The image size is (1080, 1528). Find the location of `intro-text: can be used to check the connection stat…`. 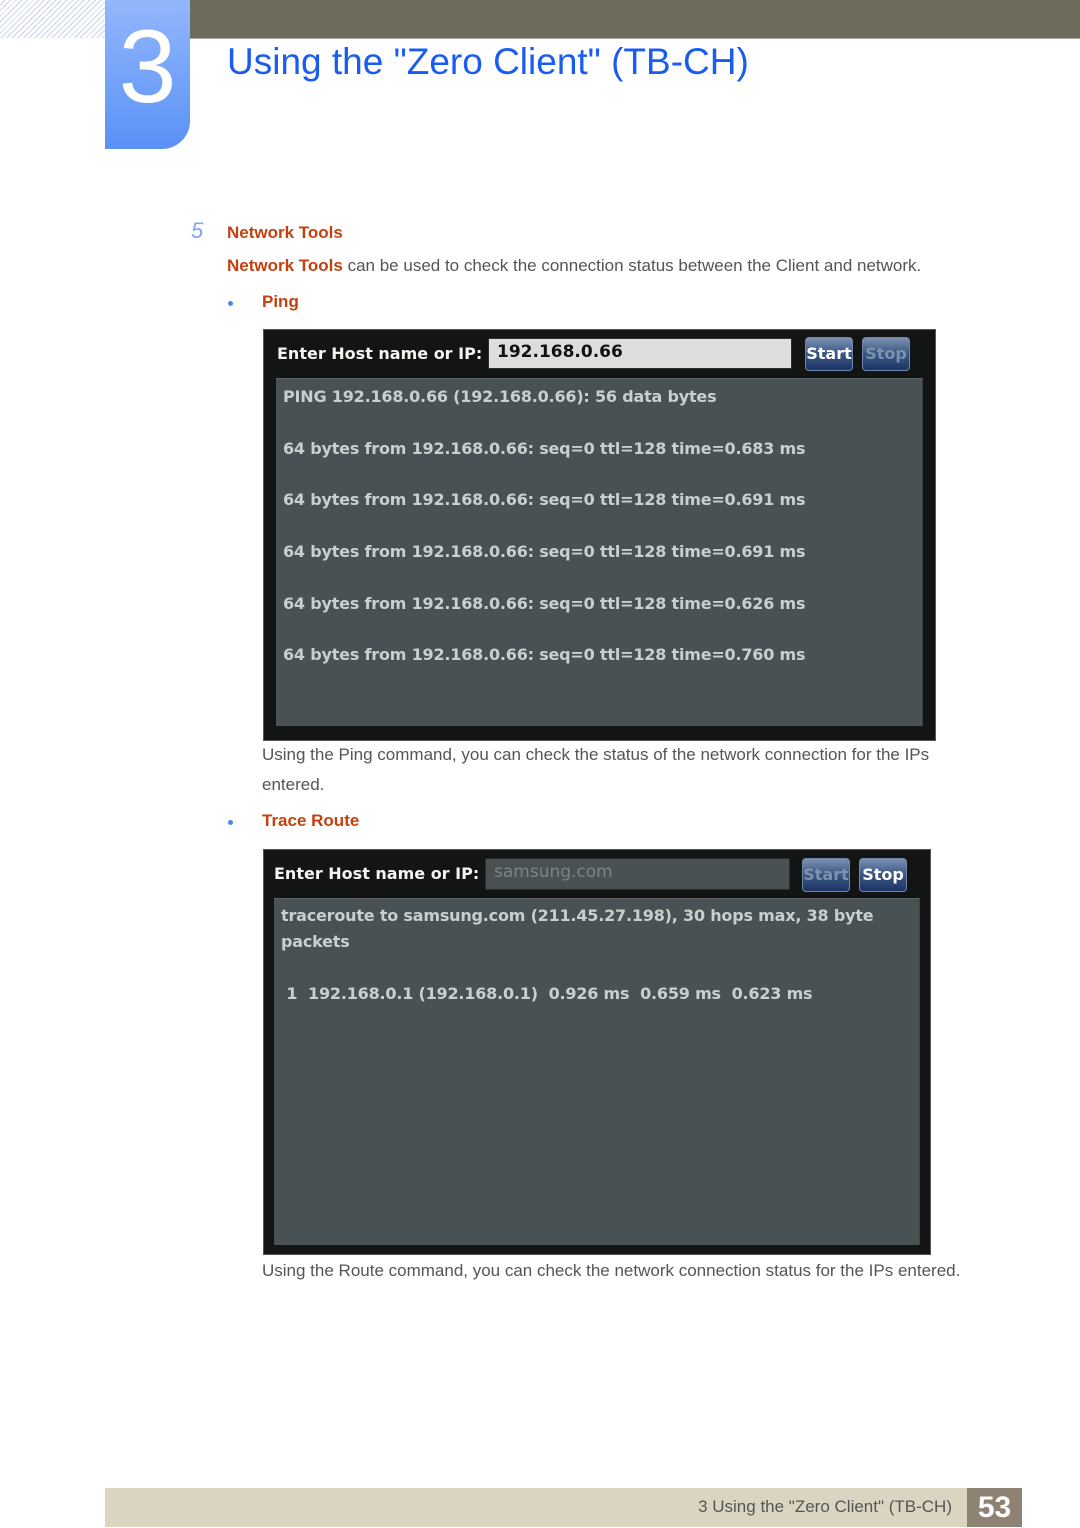

intro-text: can be used to check the connection stat… is located at coordinates (632, 265).